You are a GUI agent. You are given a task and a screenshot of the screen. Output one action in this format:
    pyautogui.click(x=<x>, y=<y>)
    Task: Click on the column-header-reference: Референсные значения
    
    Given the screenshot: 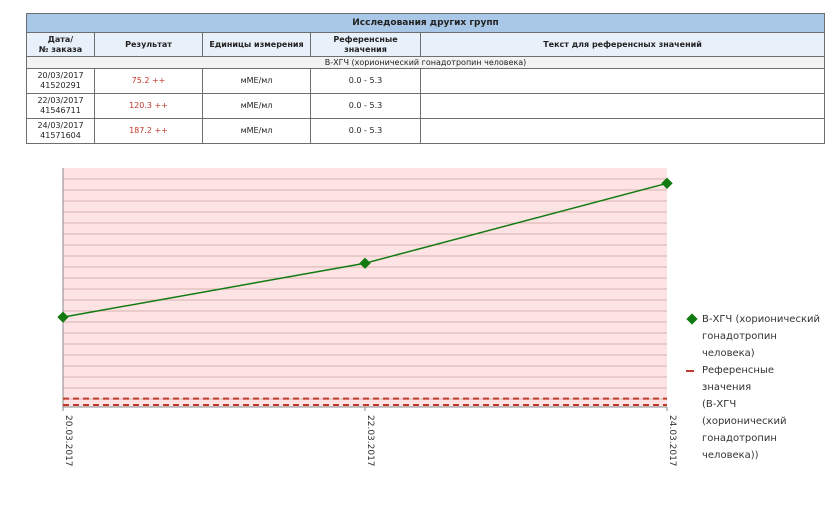 What is the action you would take?
    pyautogui.click(x=365, y=44)
    